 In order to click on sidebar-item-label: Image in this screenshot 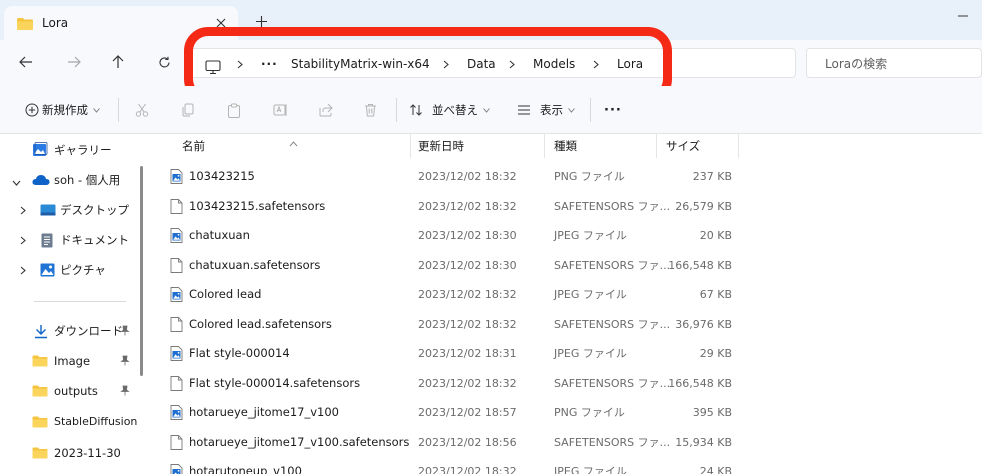, I will do `click(72, 361)`.